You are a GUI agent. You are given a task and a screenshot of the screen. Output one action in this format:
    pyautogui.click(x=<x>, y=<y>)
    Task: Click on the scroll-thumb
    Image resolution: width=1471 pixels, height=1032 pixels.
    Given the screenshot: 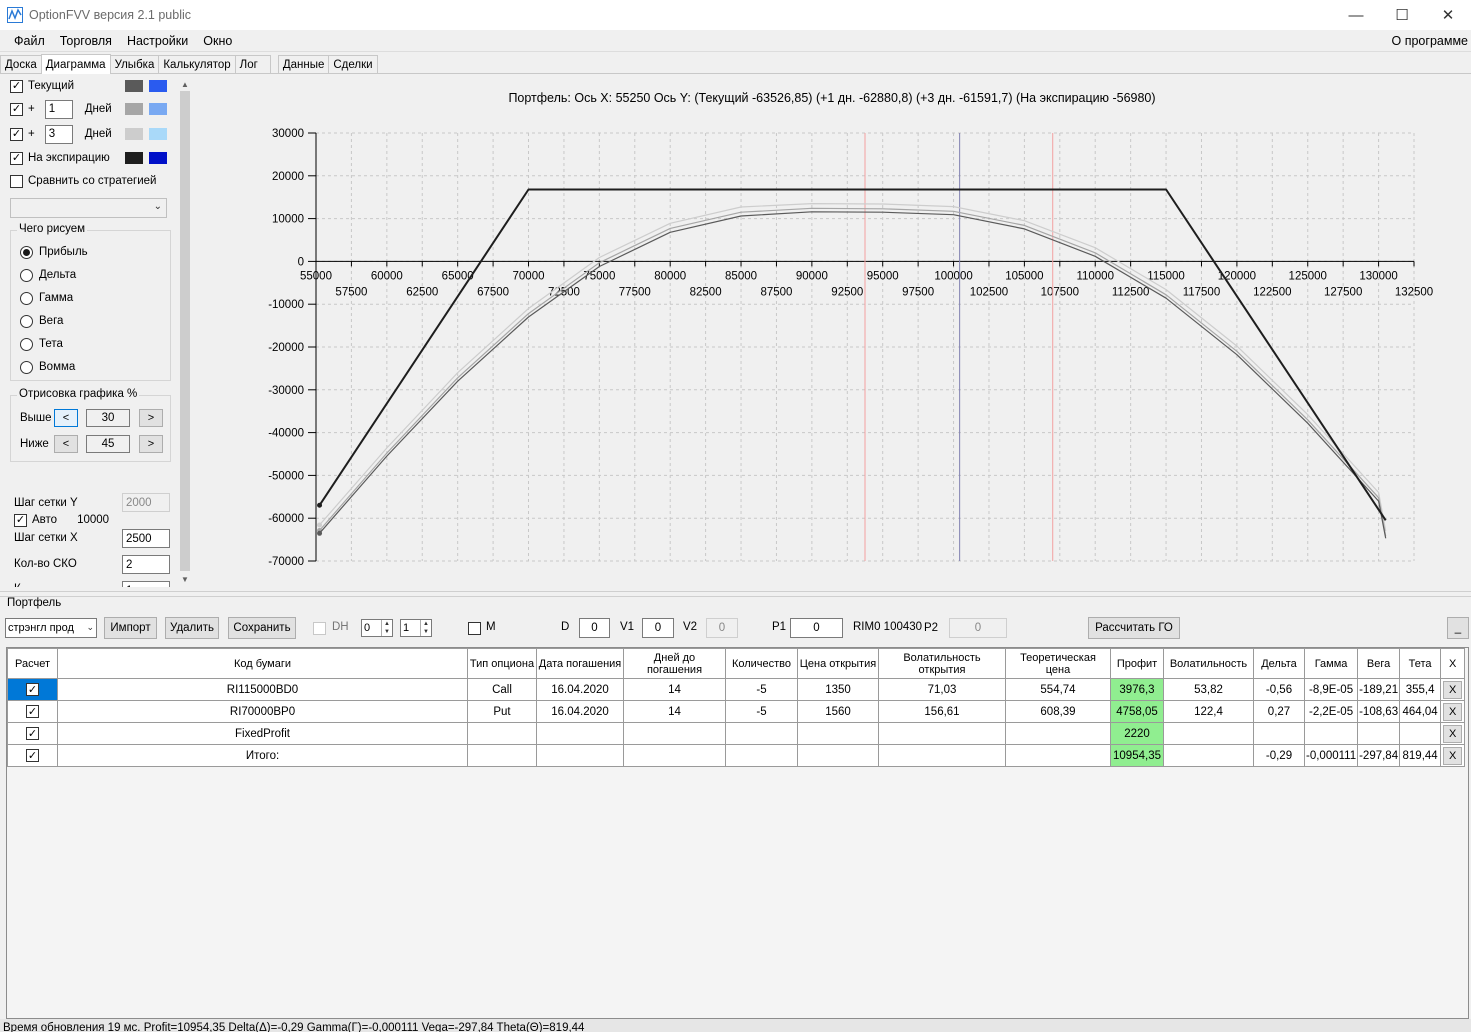 What is the action you would take?
    pyautogui.click(x=185, y=331)
    